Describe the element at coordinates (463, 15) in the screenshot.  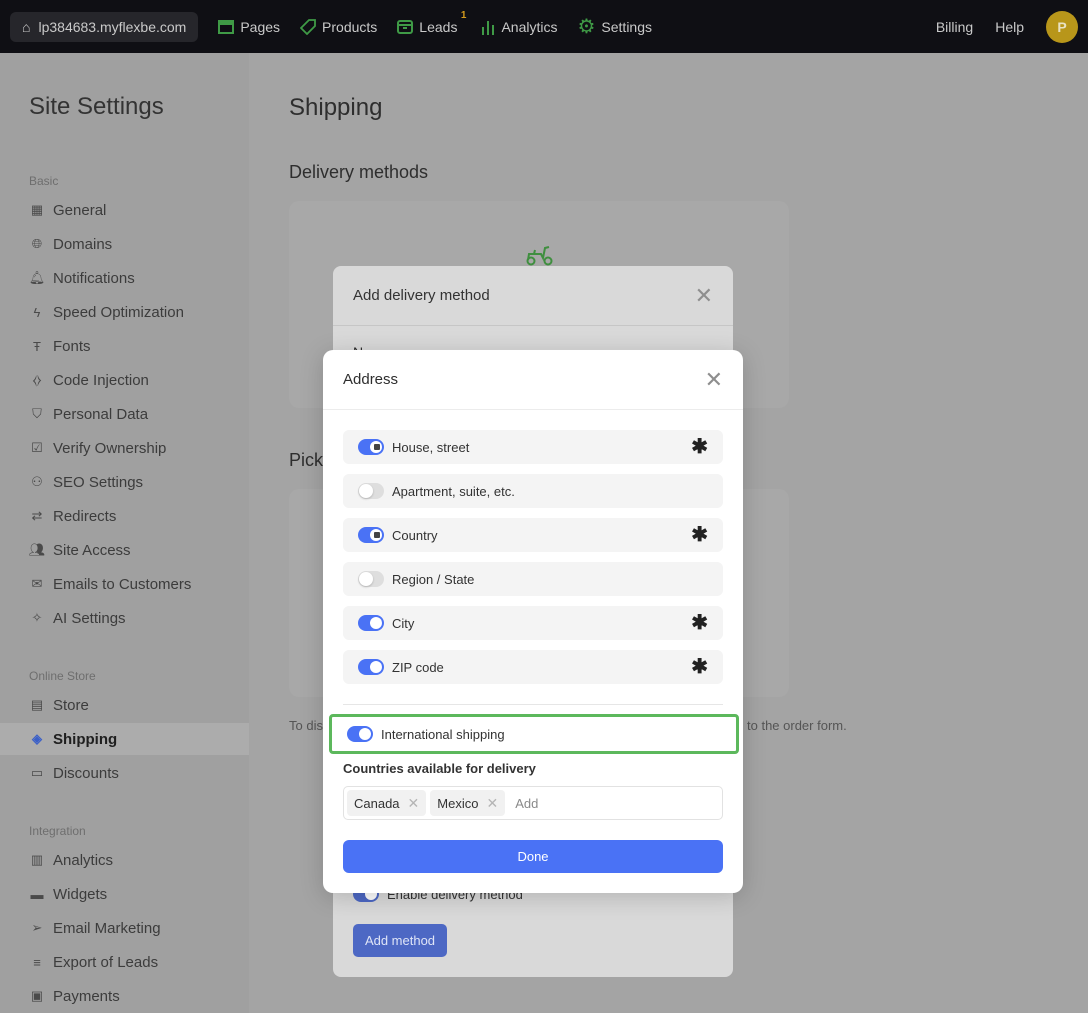
I see `leads-badge: 1` at that location.